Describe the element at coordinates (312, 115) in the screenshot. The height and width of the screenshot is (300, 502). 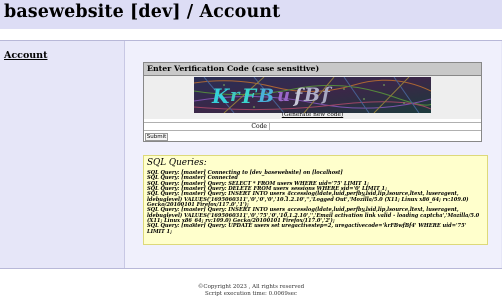
I see `generate-new-code-link: (Generate new code)` at that location.